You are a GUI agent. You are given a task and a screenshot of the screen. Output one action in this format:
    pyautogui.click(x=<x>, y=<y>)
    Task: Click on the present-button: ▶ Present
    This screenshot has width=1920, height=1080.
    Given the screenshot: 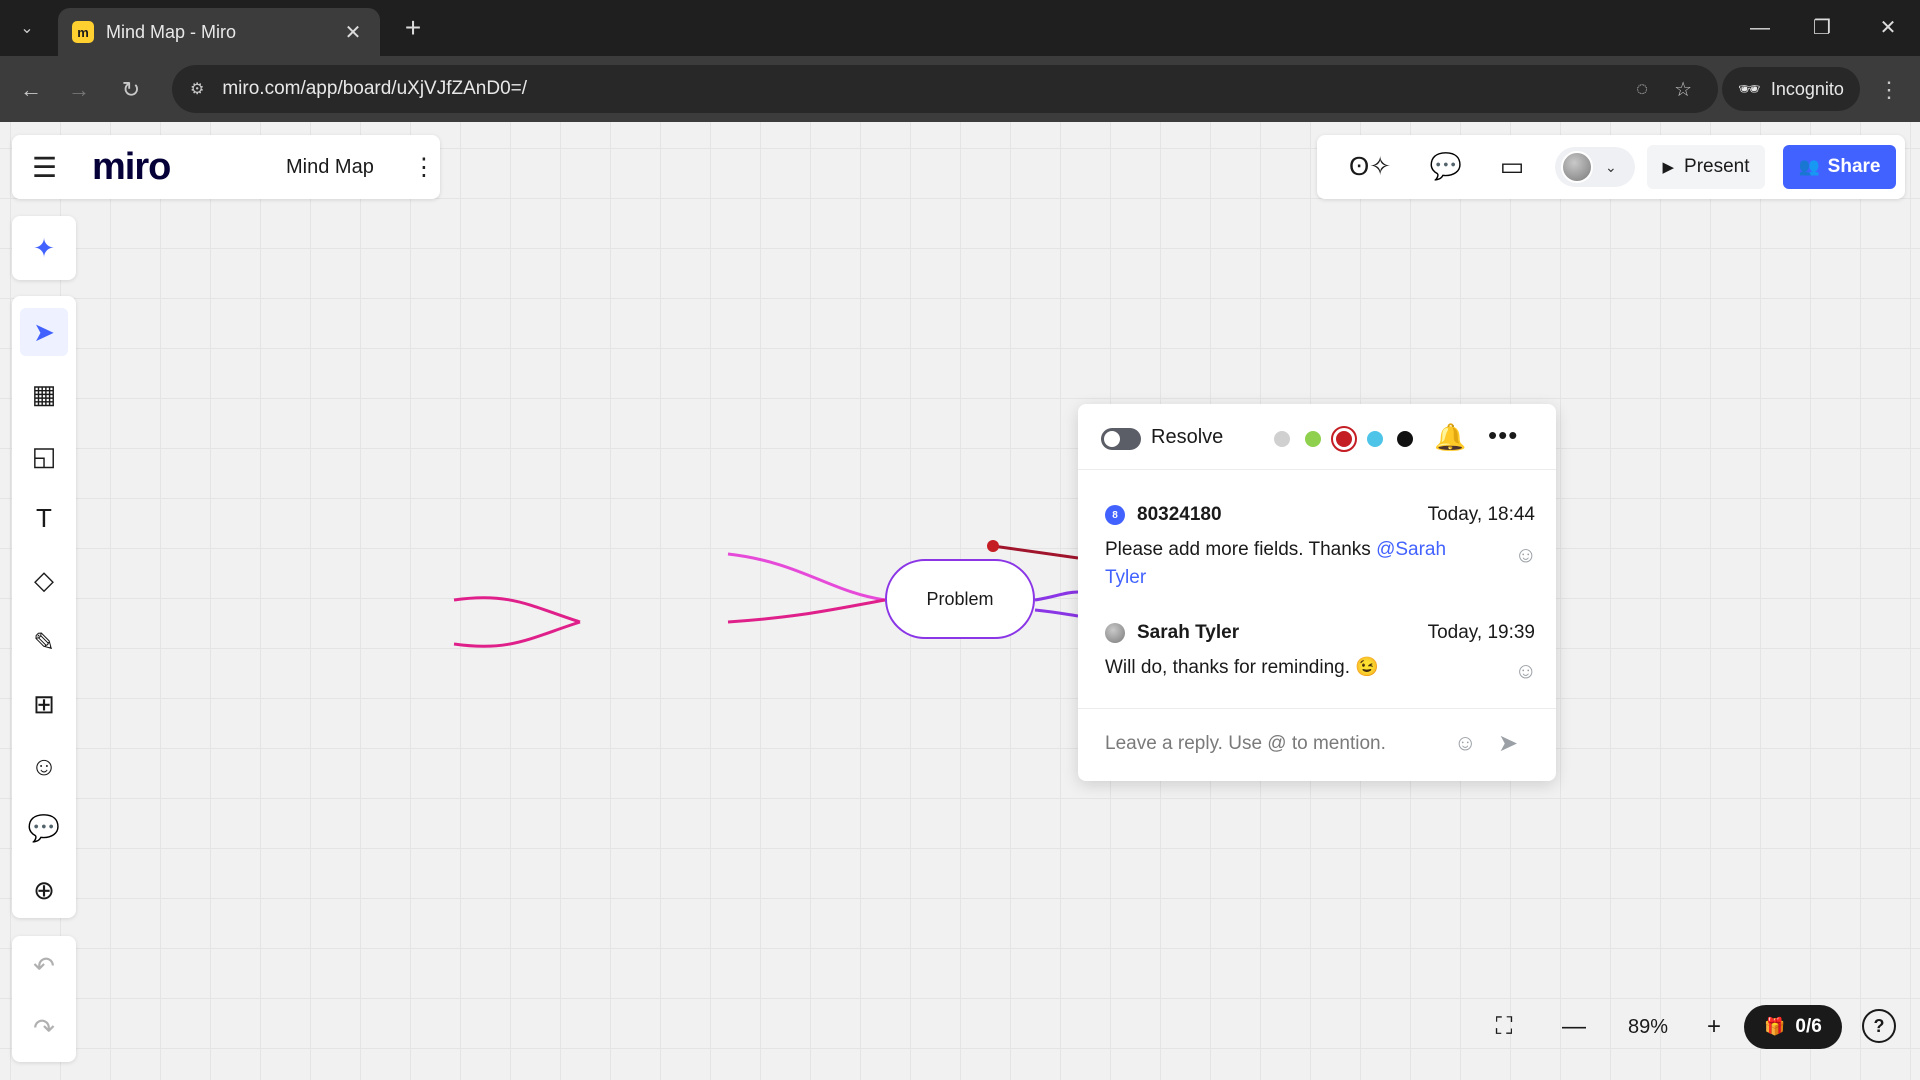 What is the action you would take?
    pyautogui.click(x=1706, y=167)
    